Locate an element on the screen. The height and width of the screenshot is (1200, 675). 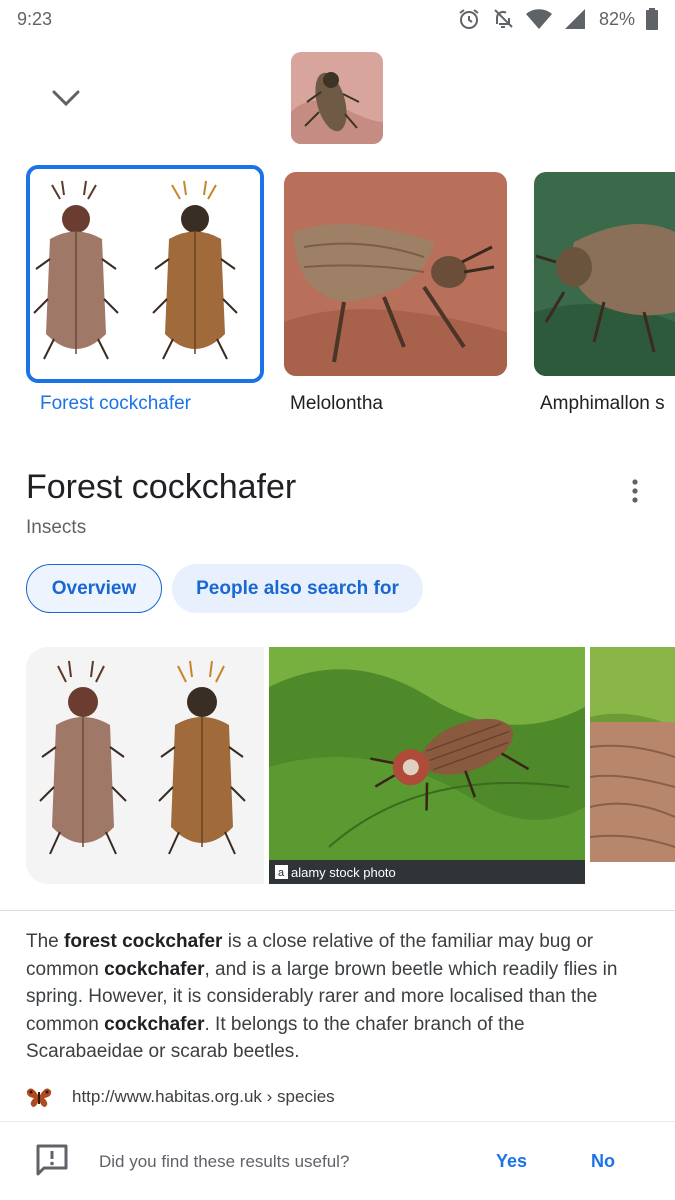
svg-text: a is located at coordinates (281, 873).